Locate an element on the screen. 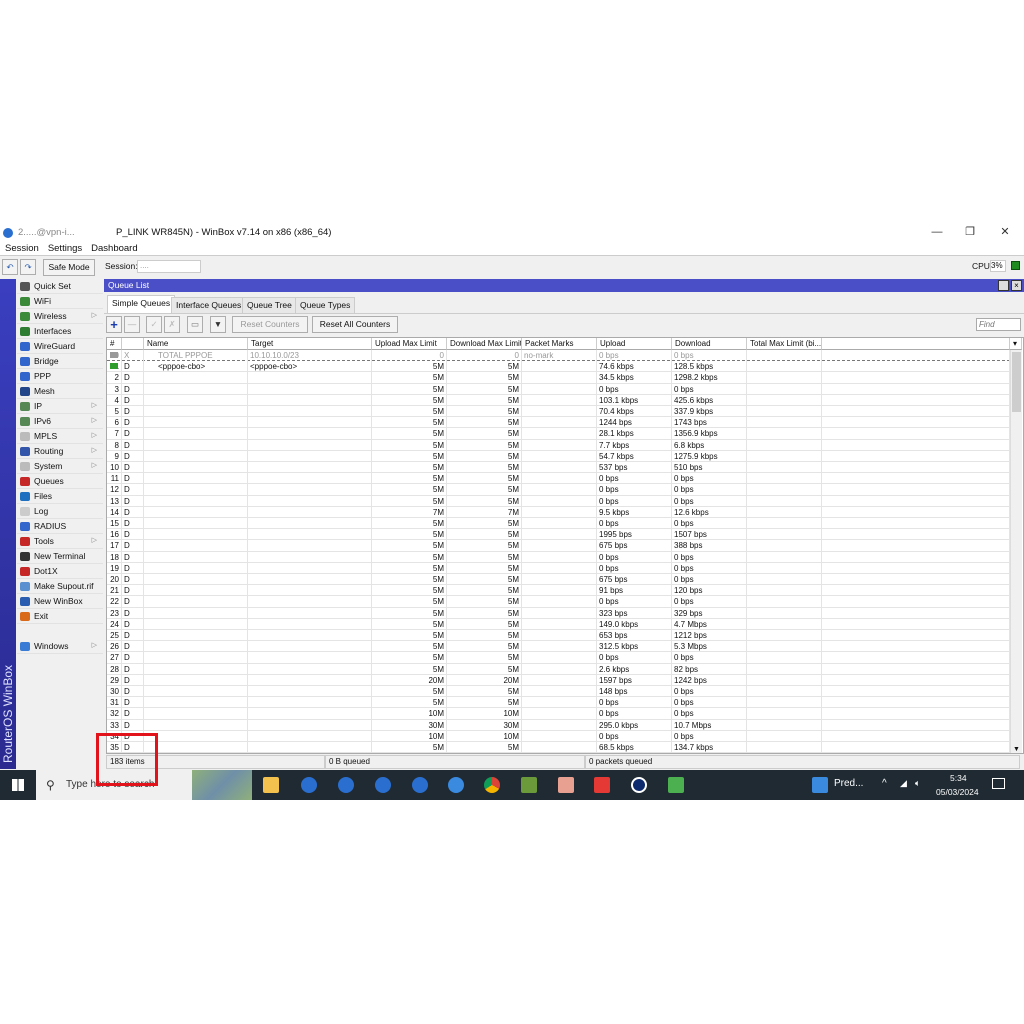  window-restore-icon is located at coordinates (1003, 285).